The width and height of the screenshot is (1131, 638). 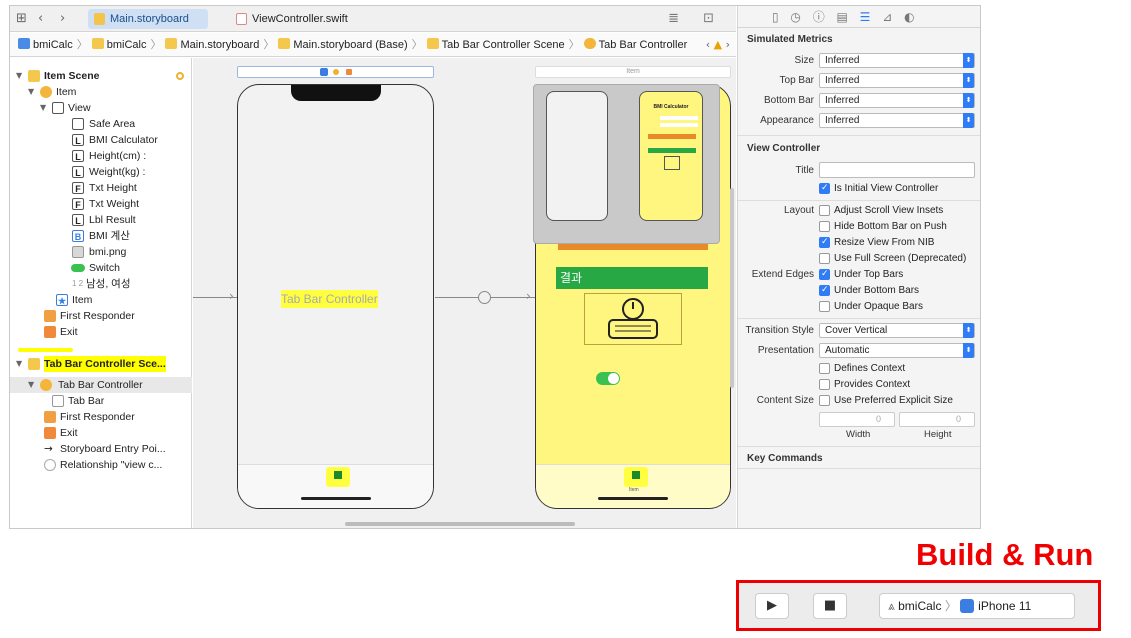 I want to click on run-toolbar: ▶ ■ ⩓ bmiCalc 〉 iPhone 11, so click(x=918, y=605).